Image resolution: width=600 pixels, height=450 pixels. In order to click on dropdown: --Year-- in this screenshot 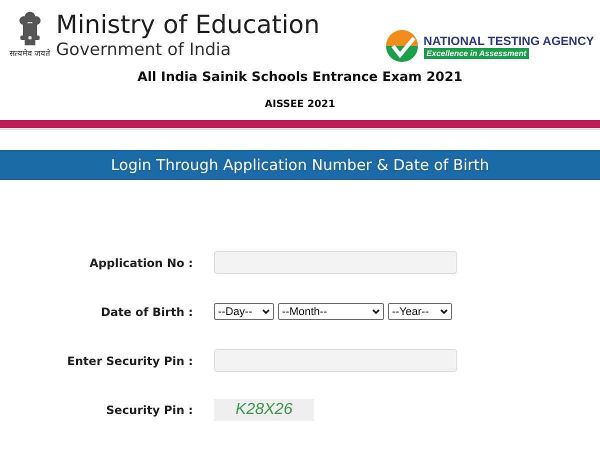, I will do `click(420, 311)`.